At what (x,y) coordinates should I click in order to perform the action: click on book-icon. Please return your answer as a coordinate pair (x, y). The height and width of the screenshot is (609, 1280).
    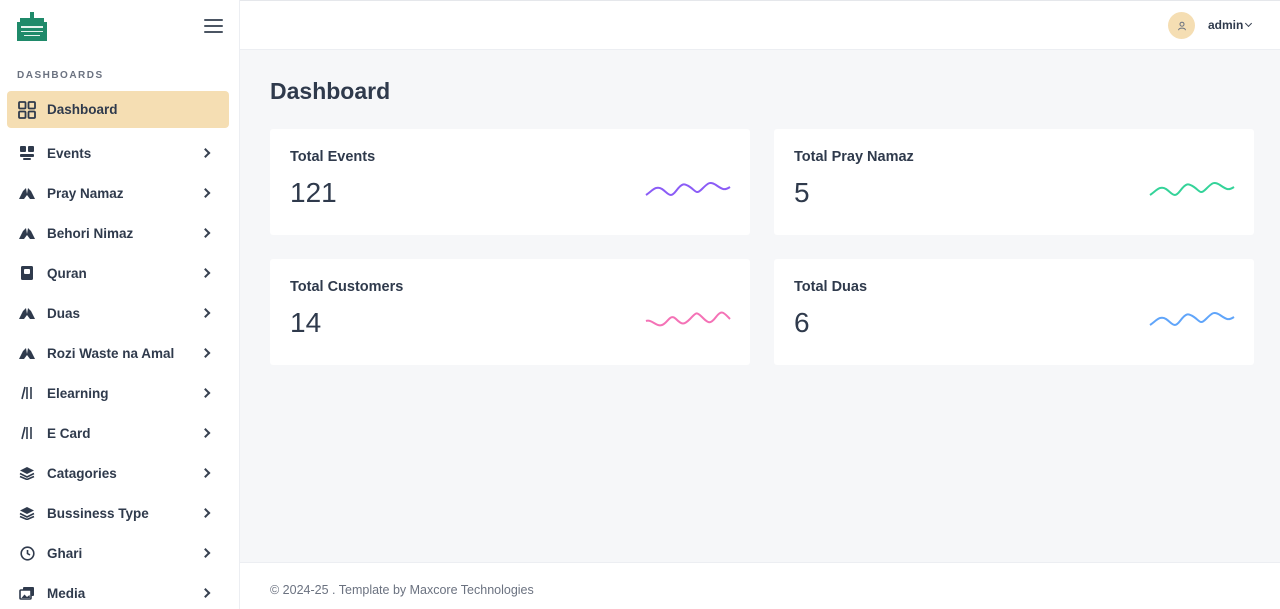
    Looking at the image, I should click on (27, 273).